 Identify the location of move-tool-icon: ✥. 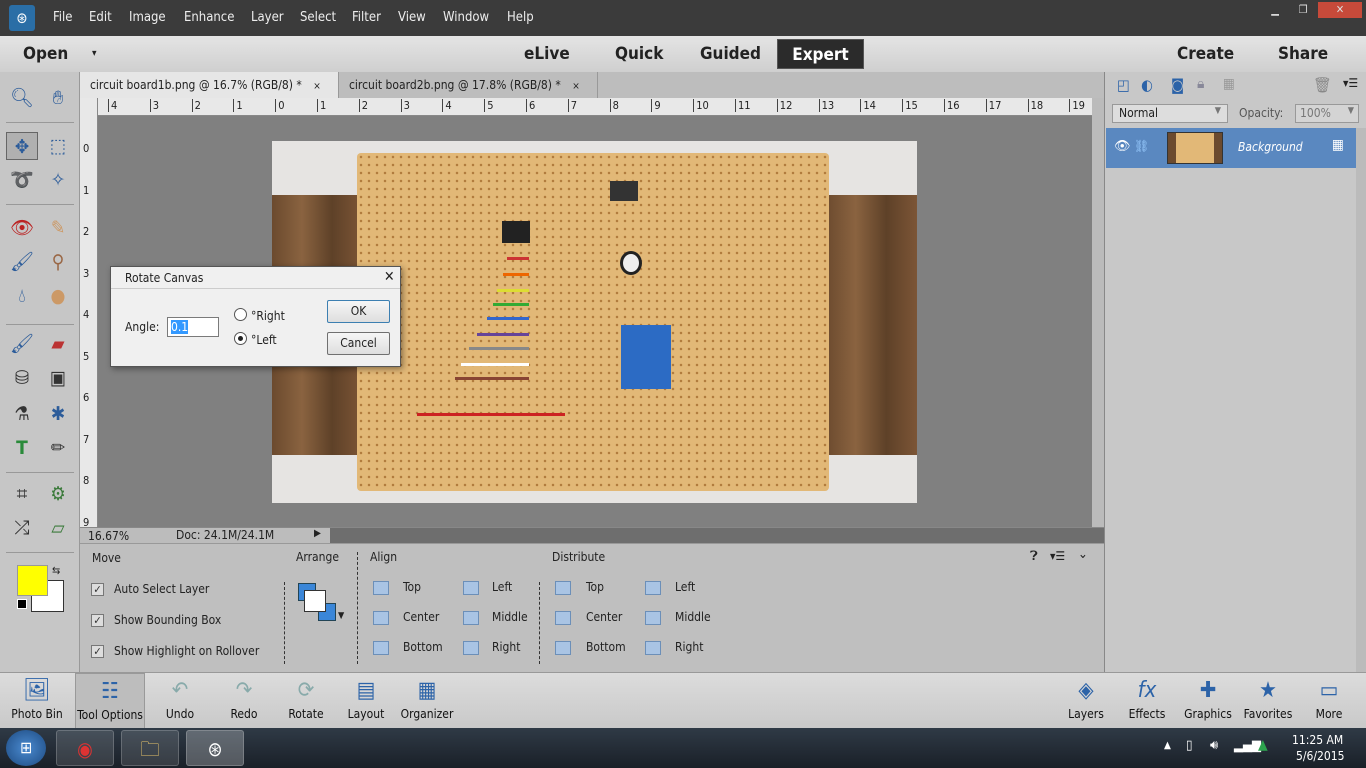
(22, 146).